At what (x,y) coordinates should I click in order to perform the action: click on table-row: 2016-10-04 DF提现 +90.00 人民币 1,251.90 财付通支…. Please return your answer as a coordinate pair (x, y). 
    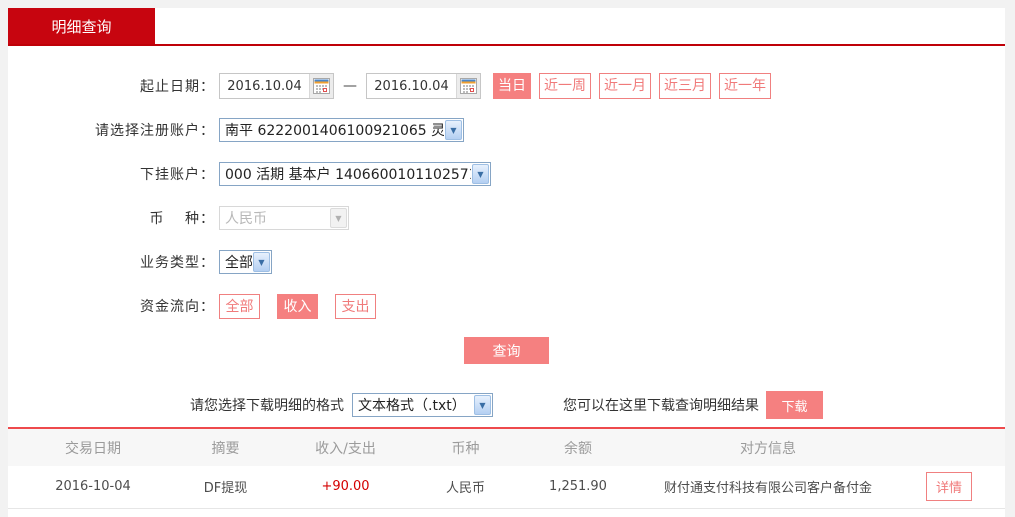
    Looking at the image, I should click on (506, 487).